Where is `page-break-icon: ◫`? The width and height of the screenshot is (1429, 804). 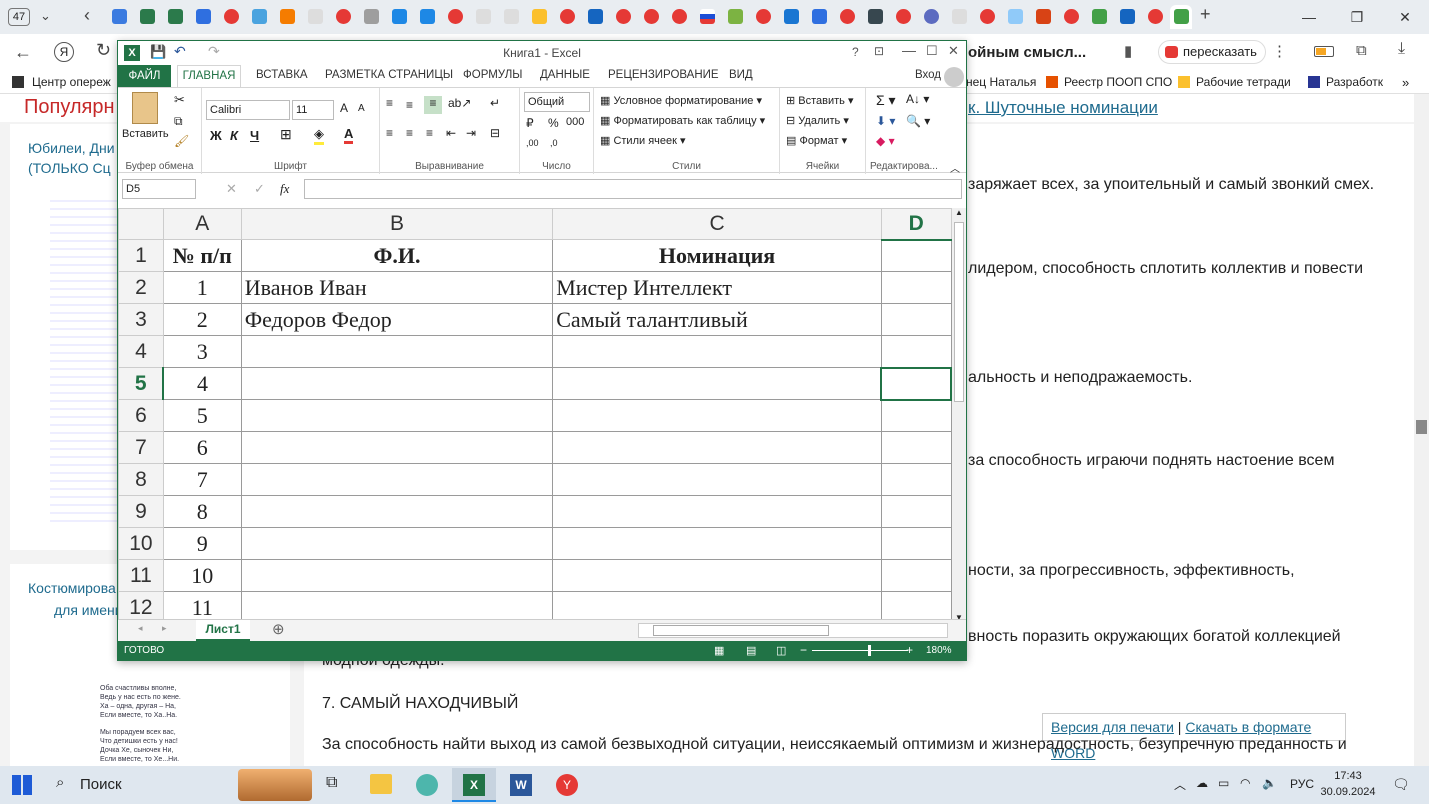
page-break-icon: ◫ is located at coordinates (781, 650).